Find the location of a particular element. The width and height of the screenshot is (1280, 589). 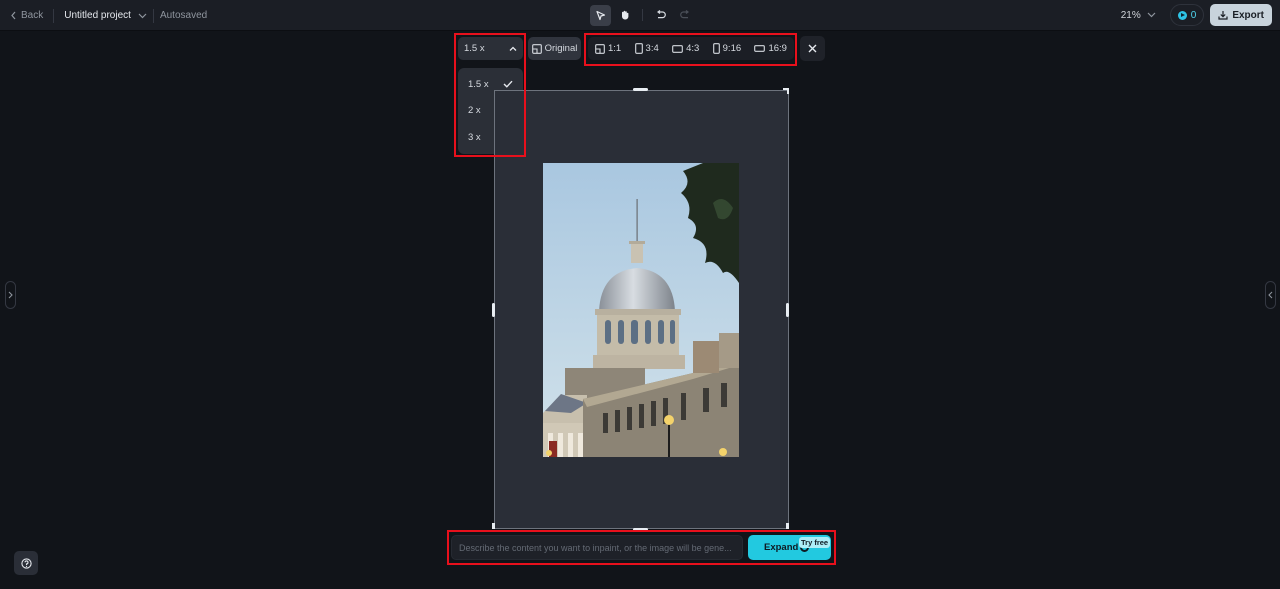

ratio-3-4-button: 3:4 is located at coordinates (647, 49).